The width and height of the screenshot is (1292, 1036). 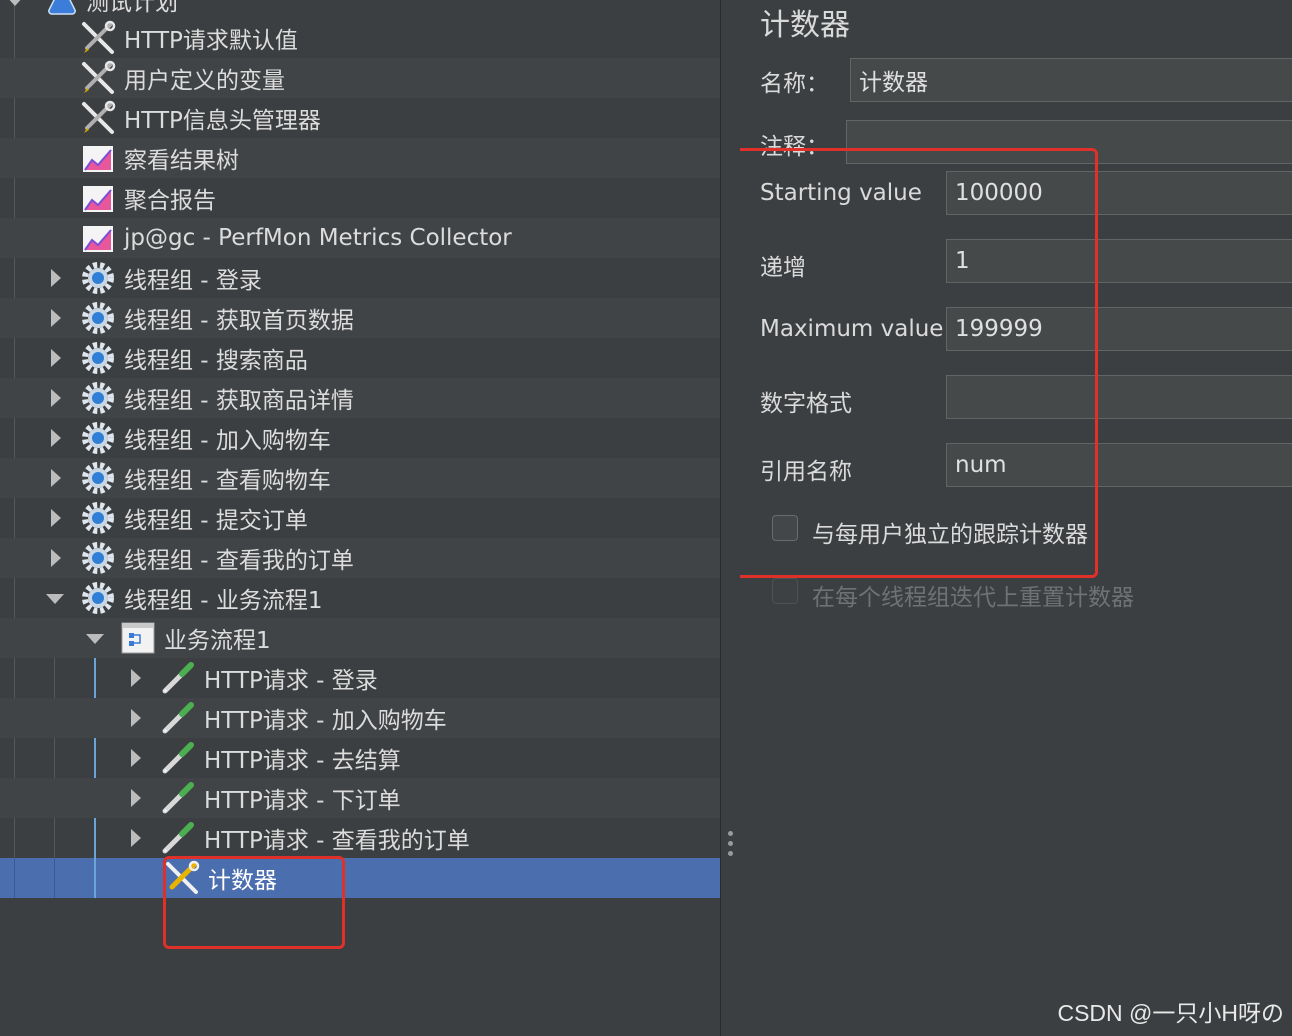 What do you see at coordinates (239, 561) in the screenshot?
I see `tree-node-label: 线程组 - 查看我的订单` at bounding box center [239, 561].